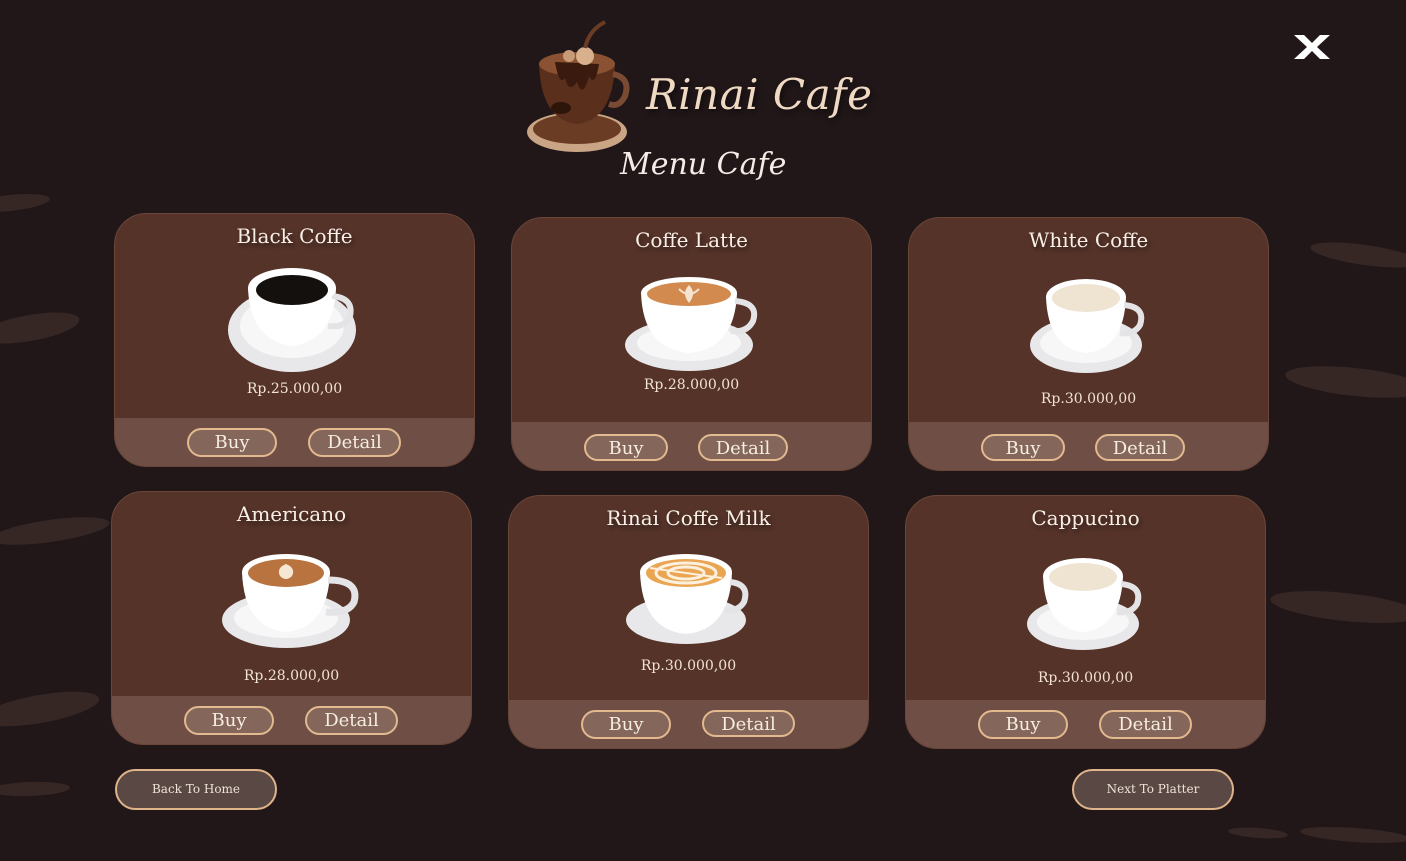 Image resolution: width=1406 pixels, height=861 pixels. I want to click on close-x-icon, so click(1312, 47).